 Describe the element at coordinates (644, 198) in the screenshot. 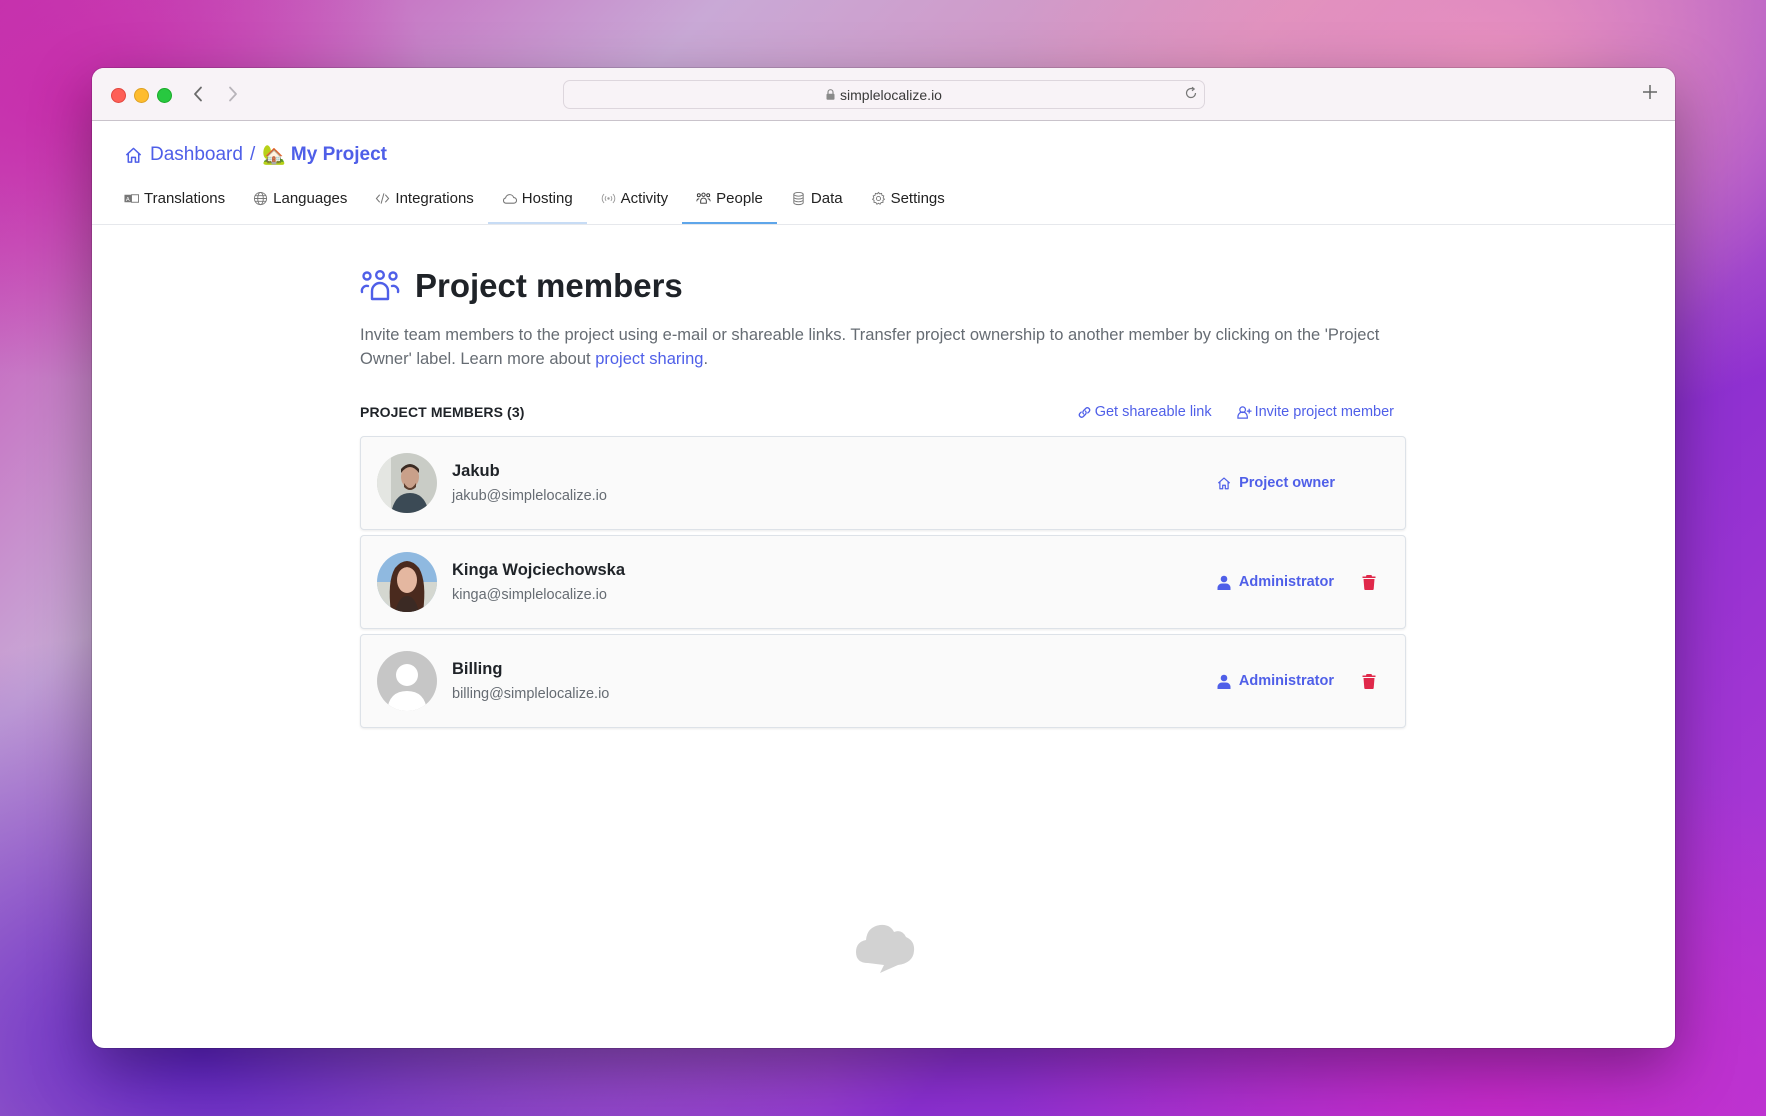

I see `tab-label: Activity` at that location.